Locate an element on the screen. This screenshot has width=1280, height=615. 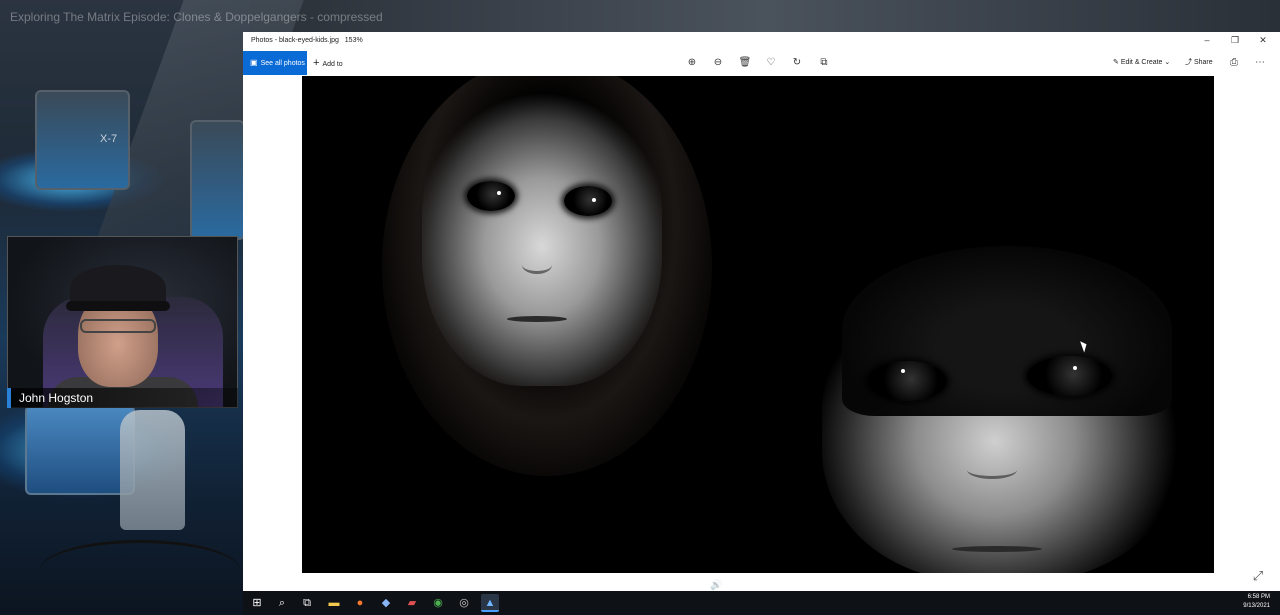
taskbar-clock: 6:58 PM 9/13/2021 is located at coordinates (1256, 602).